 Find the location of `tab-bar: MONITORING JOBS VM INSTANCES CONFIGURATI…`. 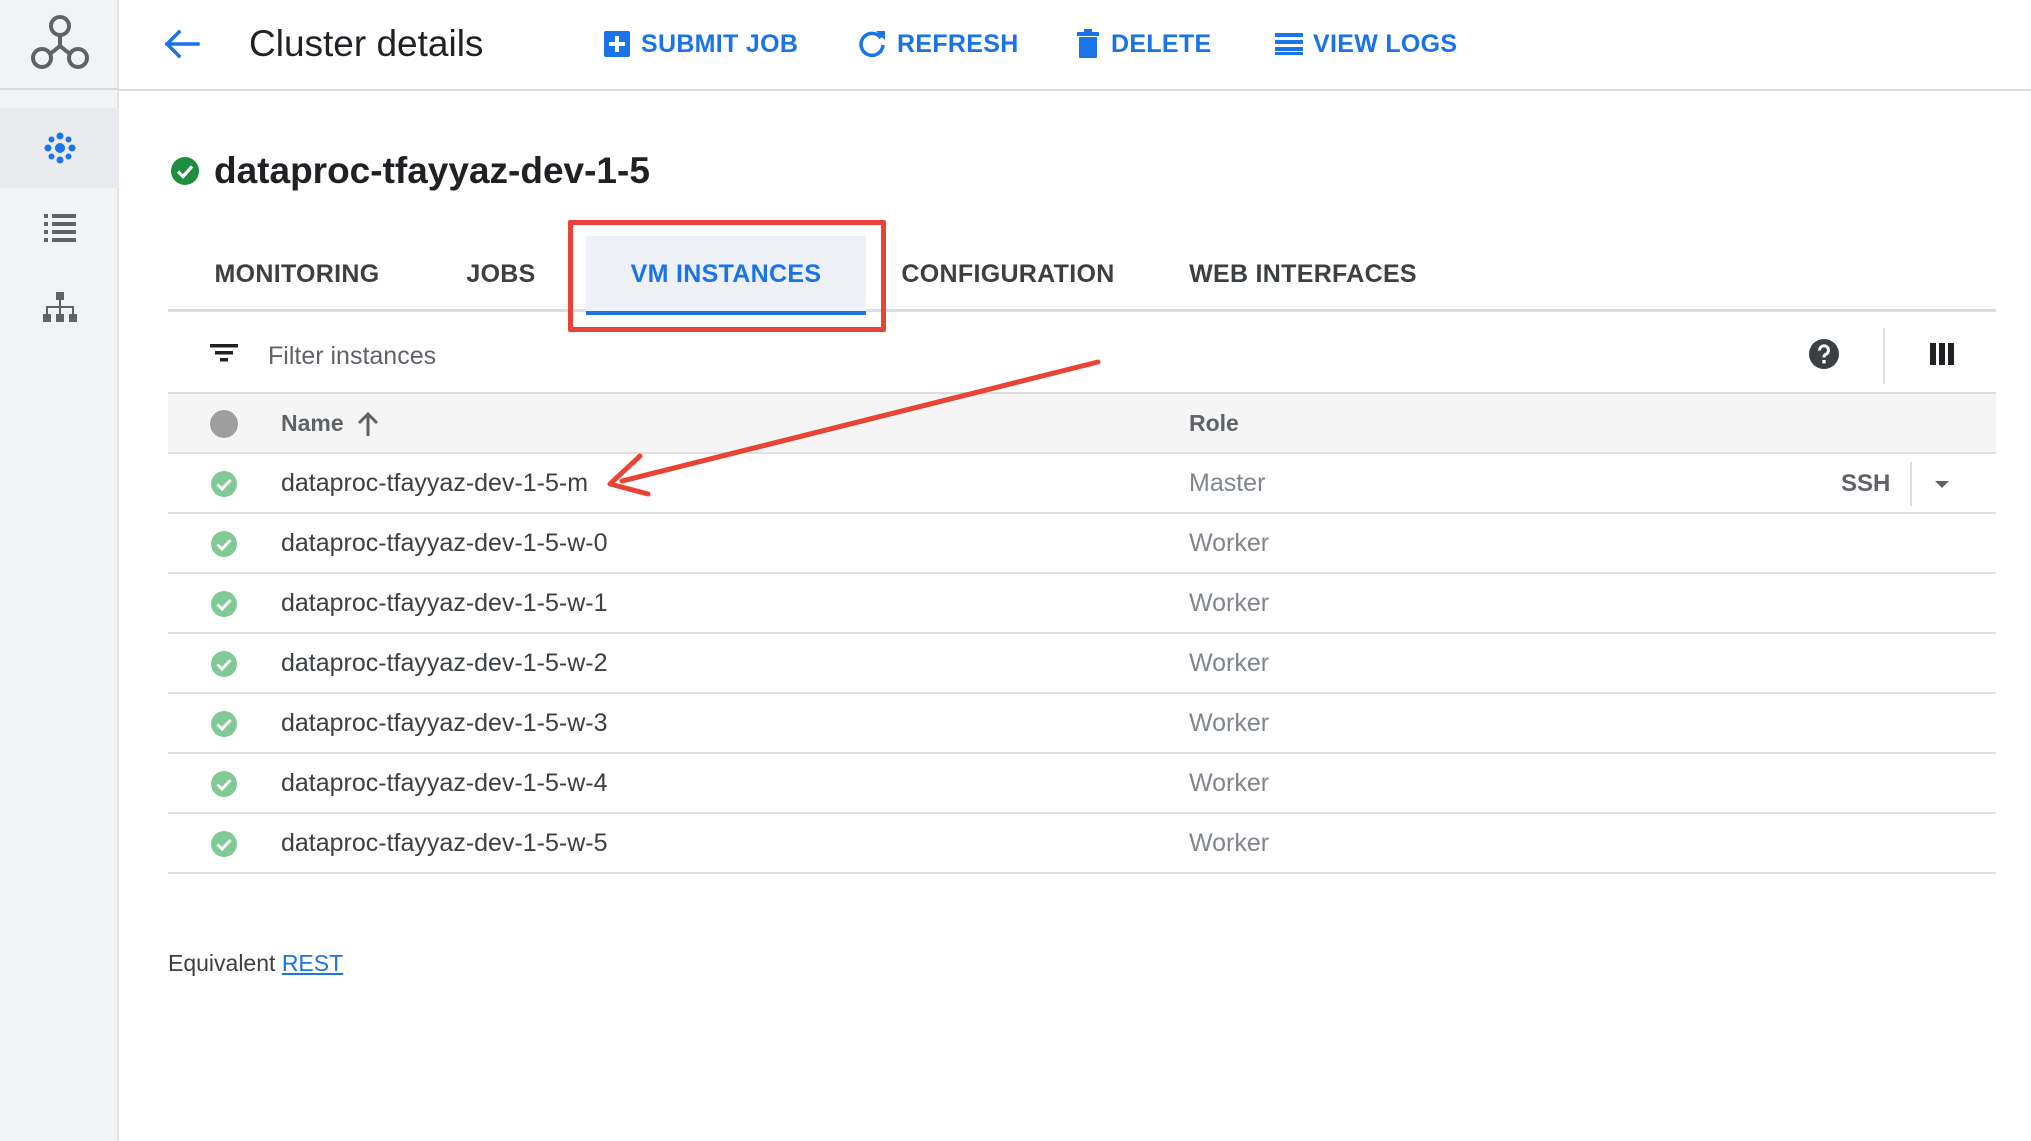

tab-bar: MONITORING JOBS VM INSTANCES CONFIGURATI… is located at coordinates (1082, 275).